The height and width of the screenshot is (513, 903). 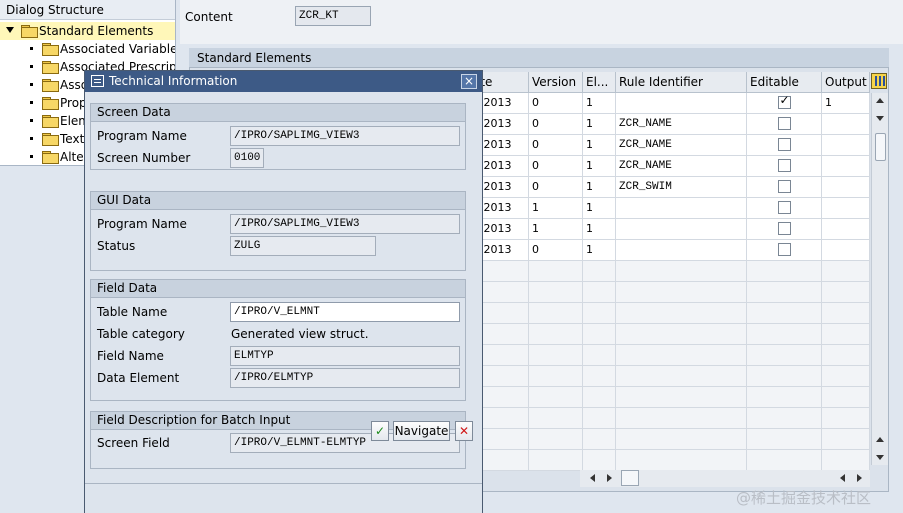 What do you see at coordinates (469, 81) in the screenshot?
I see `close-icon: ×` at bounding box center [469, 81].